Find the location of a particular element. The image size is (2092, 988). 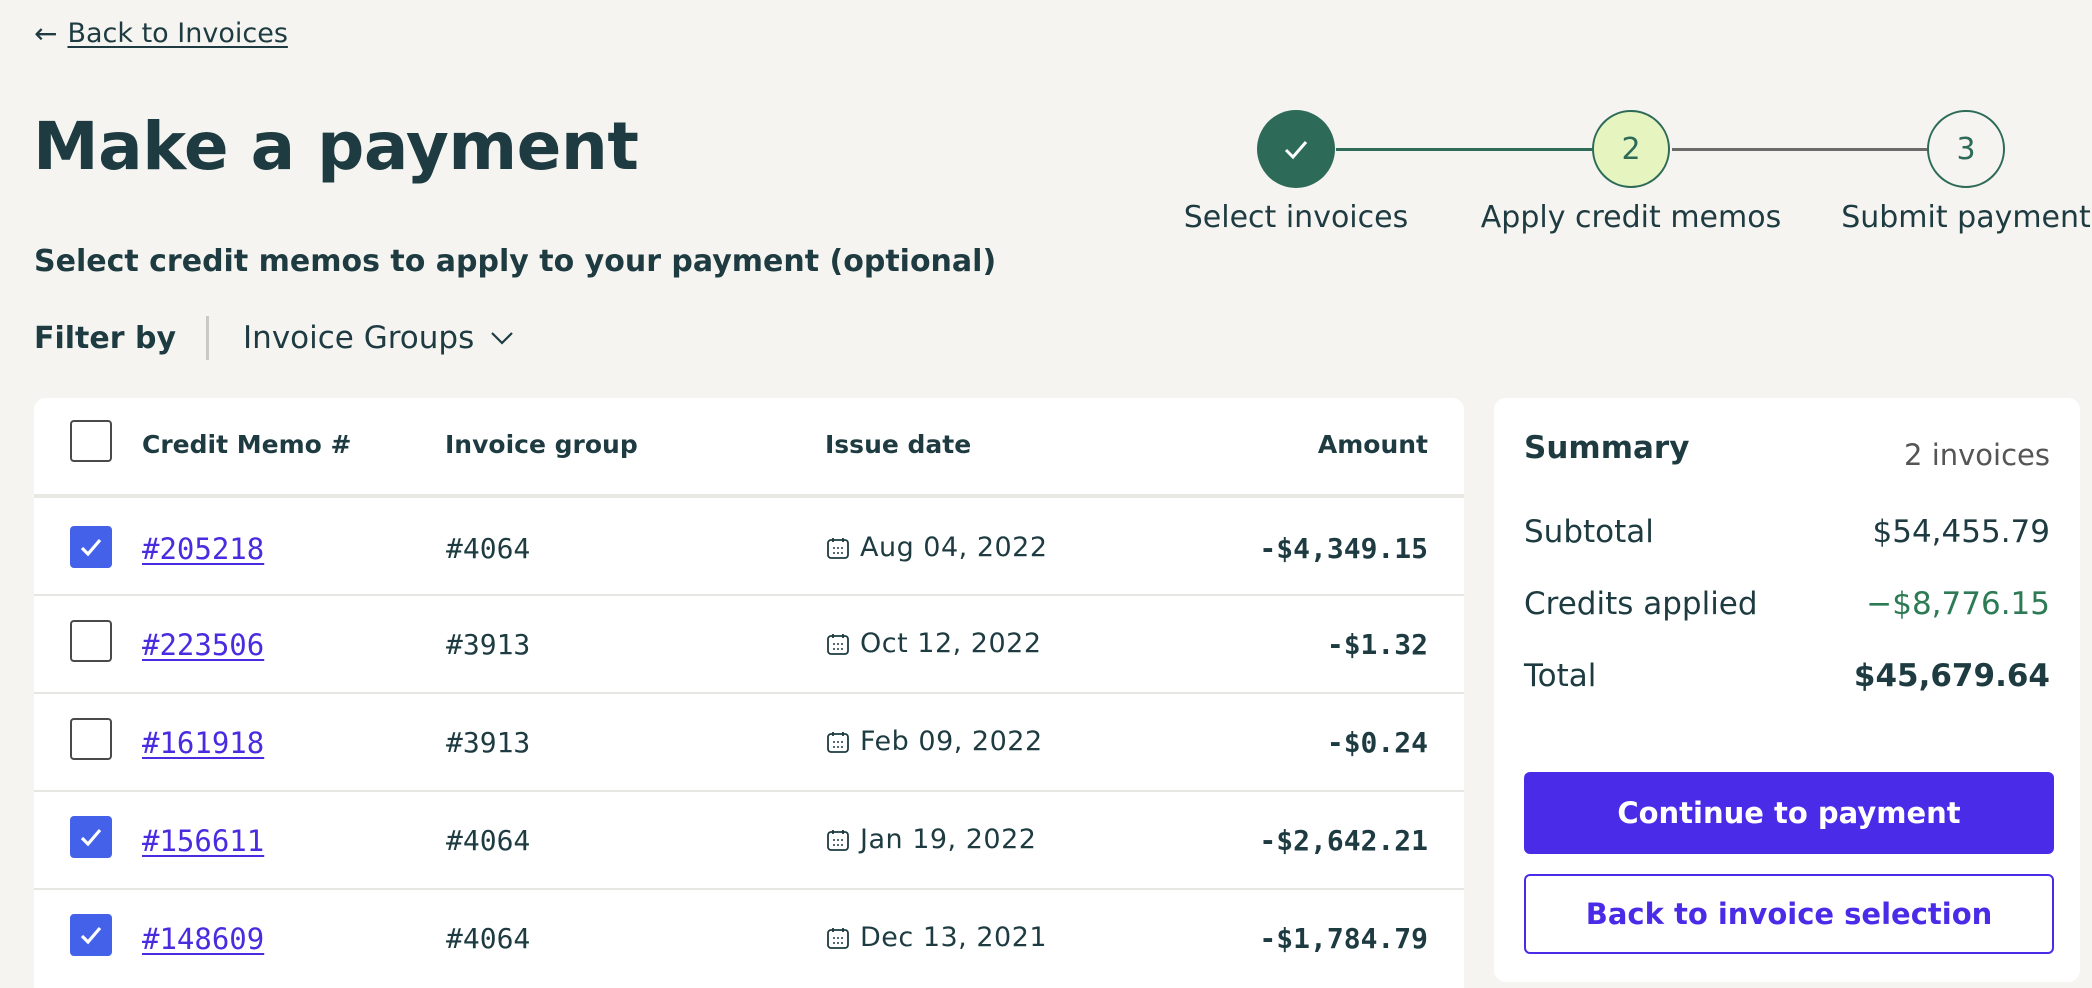

amount-cell: -$4,349.15 is located at coordinates (1343, 548).